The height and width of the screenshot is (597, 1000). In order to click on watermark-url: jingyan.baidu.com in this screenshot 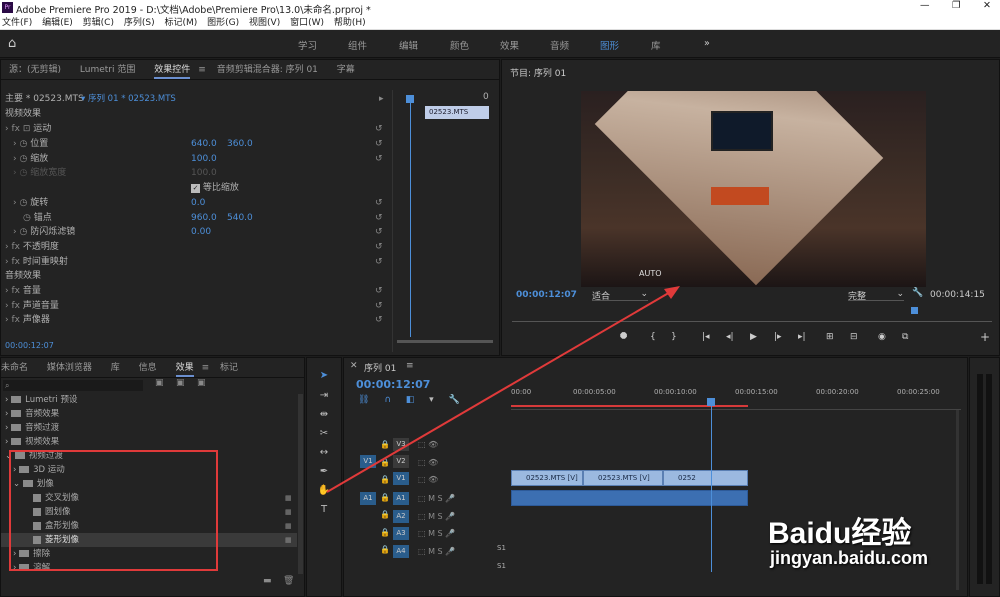, I will do `click(849, 558)`.